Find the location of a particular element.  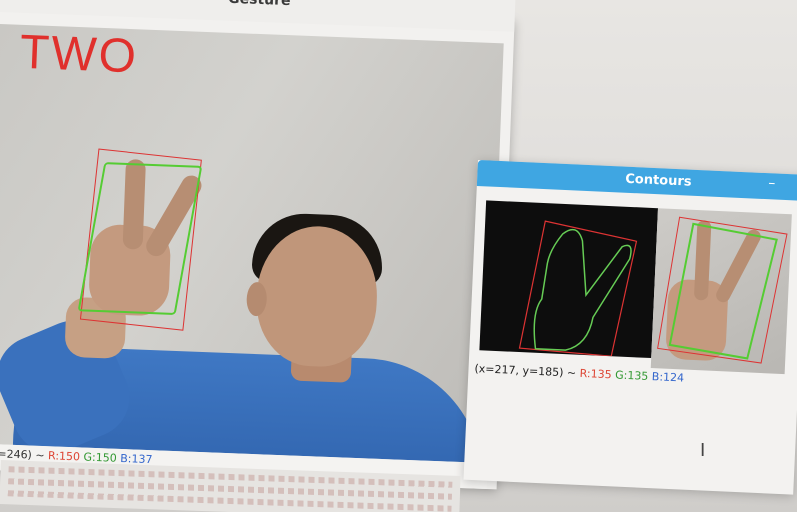

status-blue: B:124 is located at coordinates (668, 377).